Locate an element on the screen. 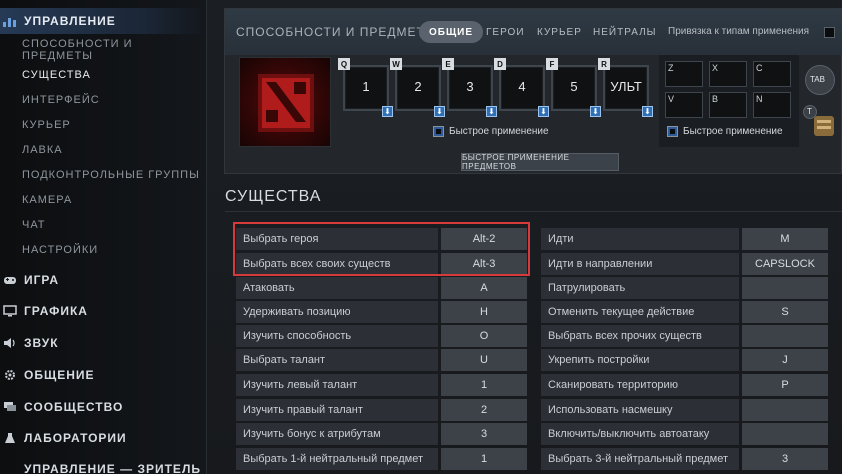 This screenshot has height=474, width=842. slot-value: 1 is located at coordinates (366, 86).